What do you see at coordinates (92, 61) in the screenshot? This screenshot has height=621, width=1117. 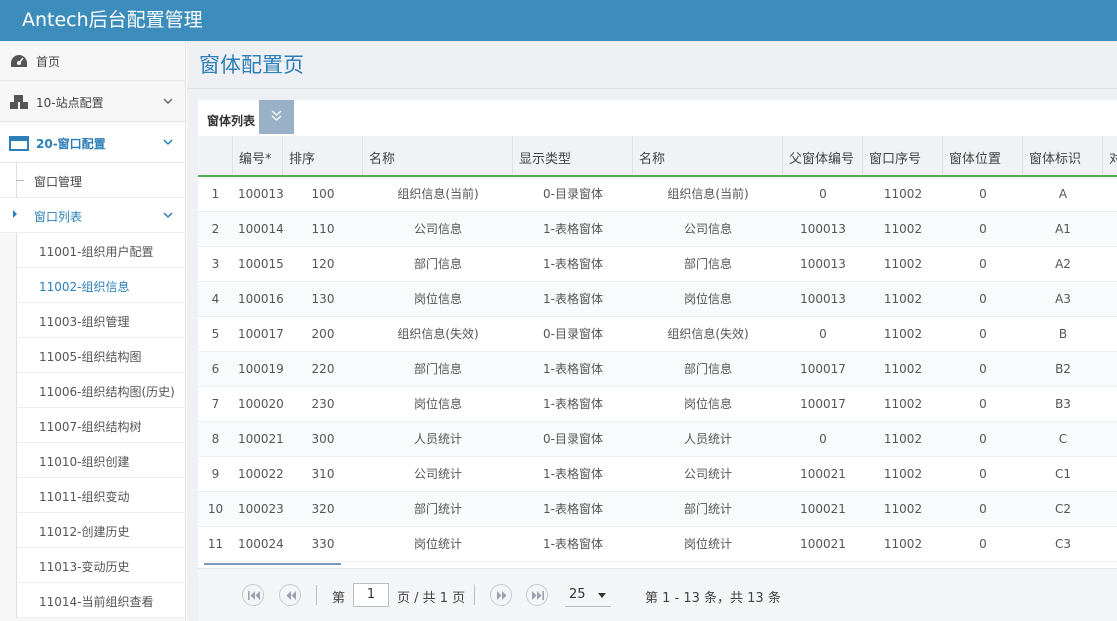 I see `sidebar-item-home: 首页` at bounding box center [92, 61].